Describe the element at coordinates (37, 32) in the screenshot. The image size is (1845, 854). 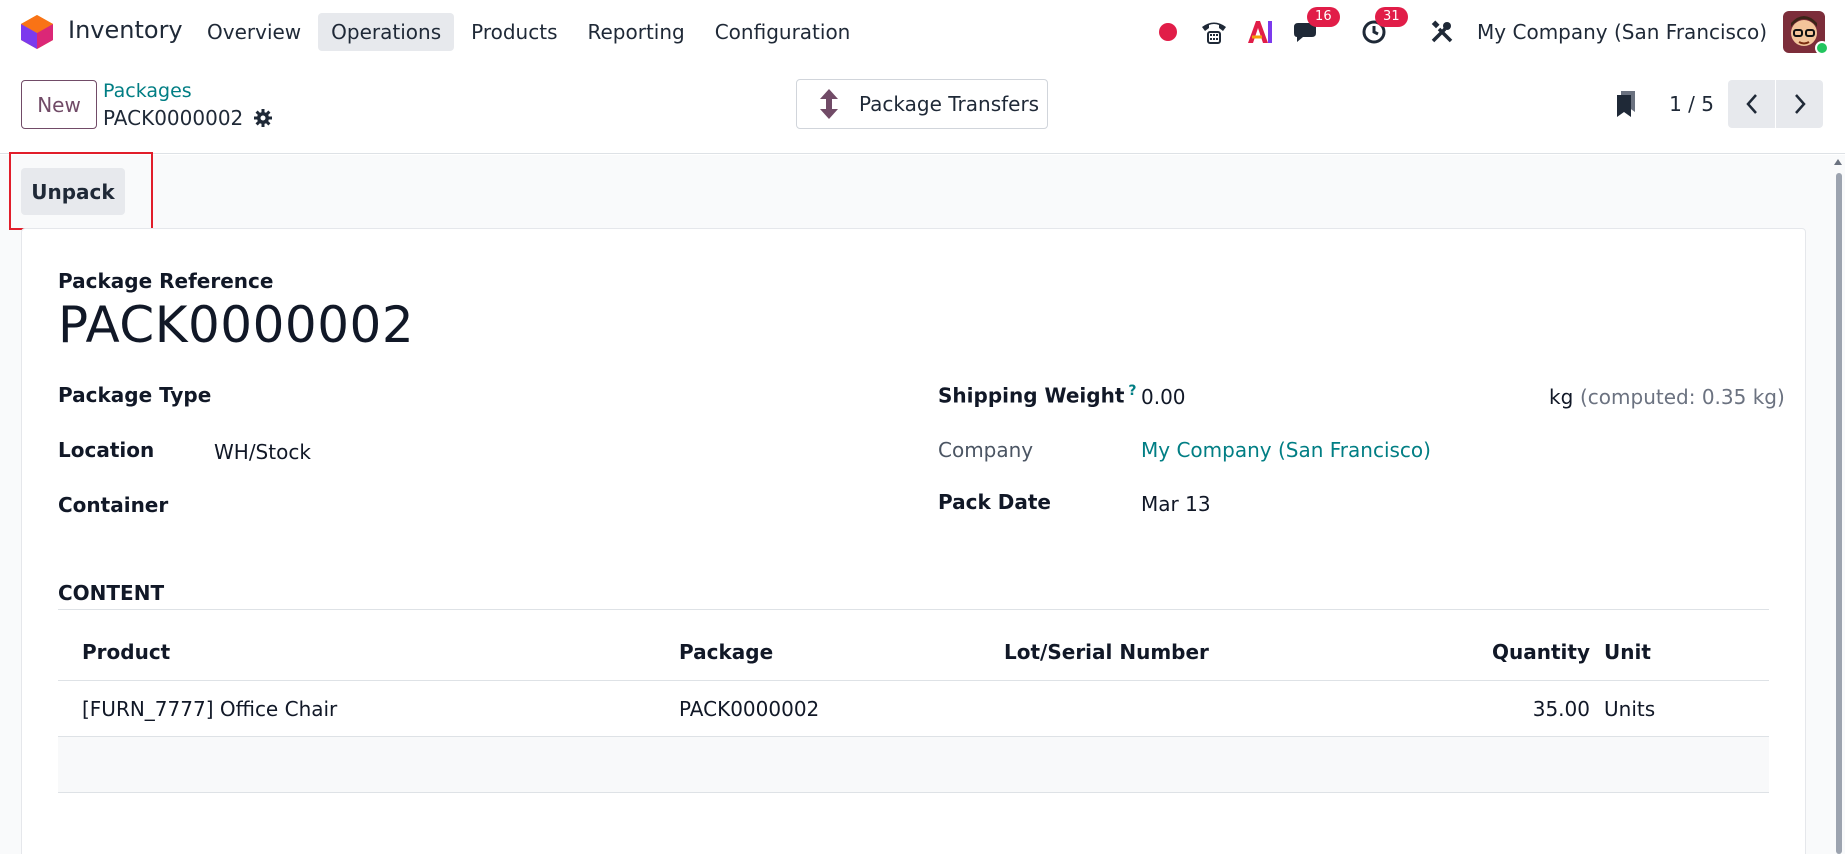
I see `inventory-logo-icon` at that location.